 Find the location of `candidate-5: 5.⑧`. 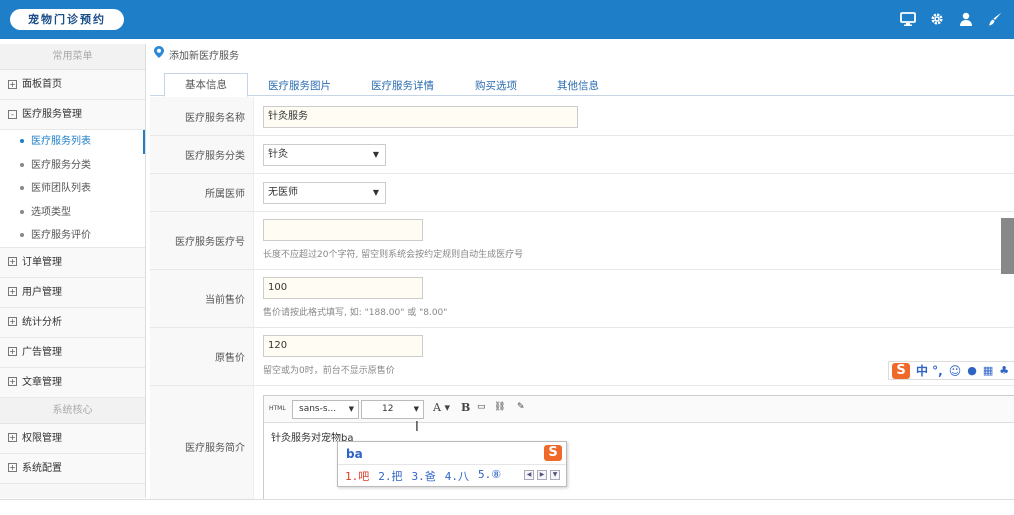

candidate-5: 5.⑧ is located at coordinates (489, 476).